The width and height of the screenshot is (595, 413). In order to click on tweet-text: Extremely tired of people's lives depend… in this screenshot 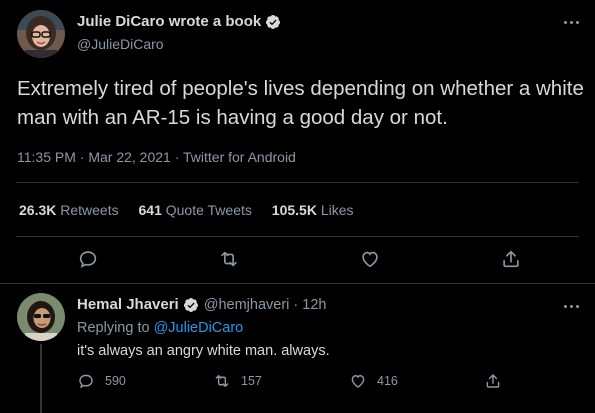, I will do `click(300, 103)`.